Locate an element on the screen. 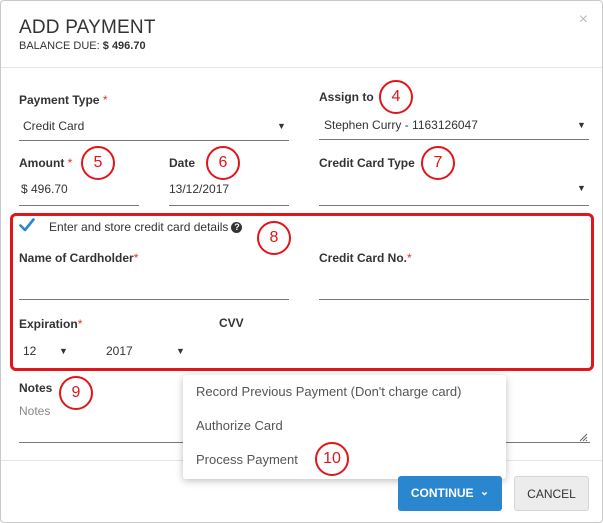 The image size is (603, 523). balance-value: $ 496.70 is located at coordinates (124, 46).